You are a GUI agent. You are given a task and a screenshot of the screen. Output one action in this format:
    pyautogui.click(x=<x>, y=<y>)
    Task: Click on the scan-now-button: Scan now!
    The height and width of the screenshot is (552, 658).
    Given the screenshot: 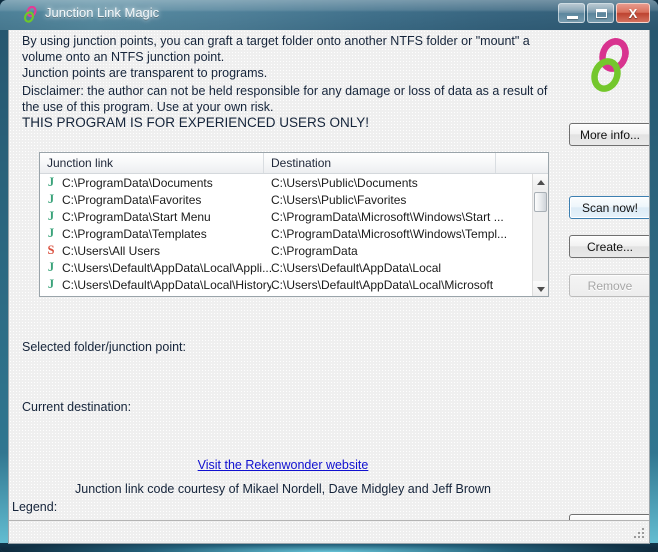 What is the action you would take?
    pyautogui.click(x=609, y=207)
    